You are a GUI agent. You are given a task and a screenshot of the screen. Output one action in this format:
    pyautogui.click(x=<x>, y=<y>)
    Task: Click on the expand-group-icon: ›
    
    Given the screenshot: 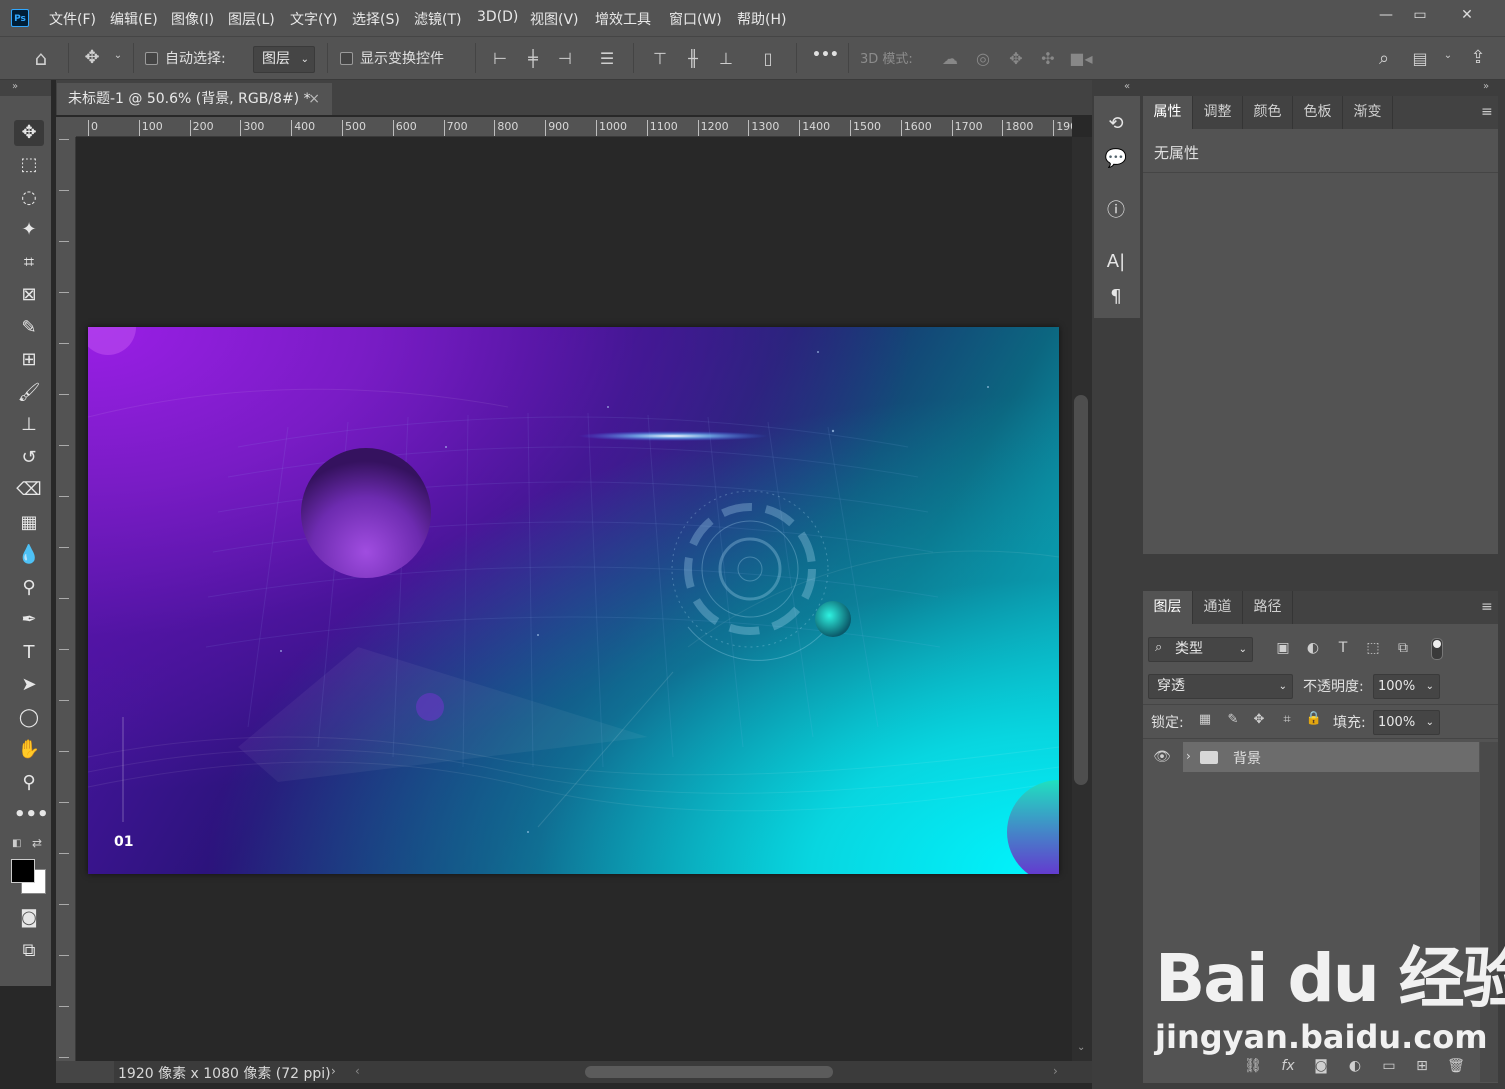 What is the action you would take?
    pyautogui.click(x=1188, y=756)
    